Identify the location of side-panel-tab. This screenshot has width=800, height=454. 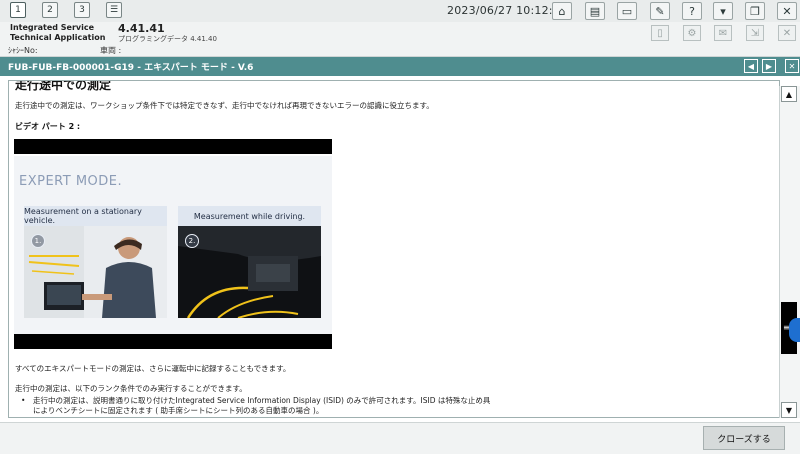
(794, 330).